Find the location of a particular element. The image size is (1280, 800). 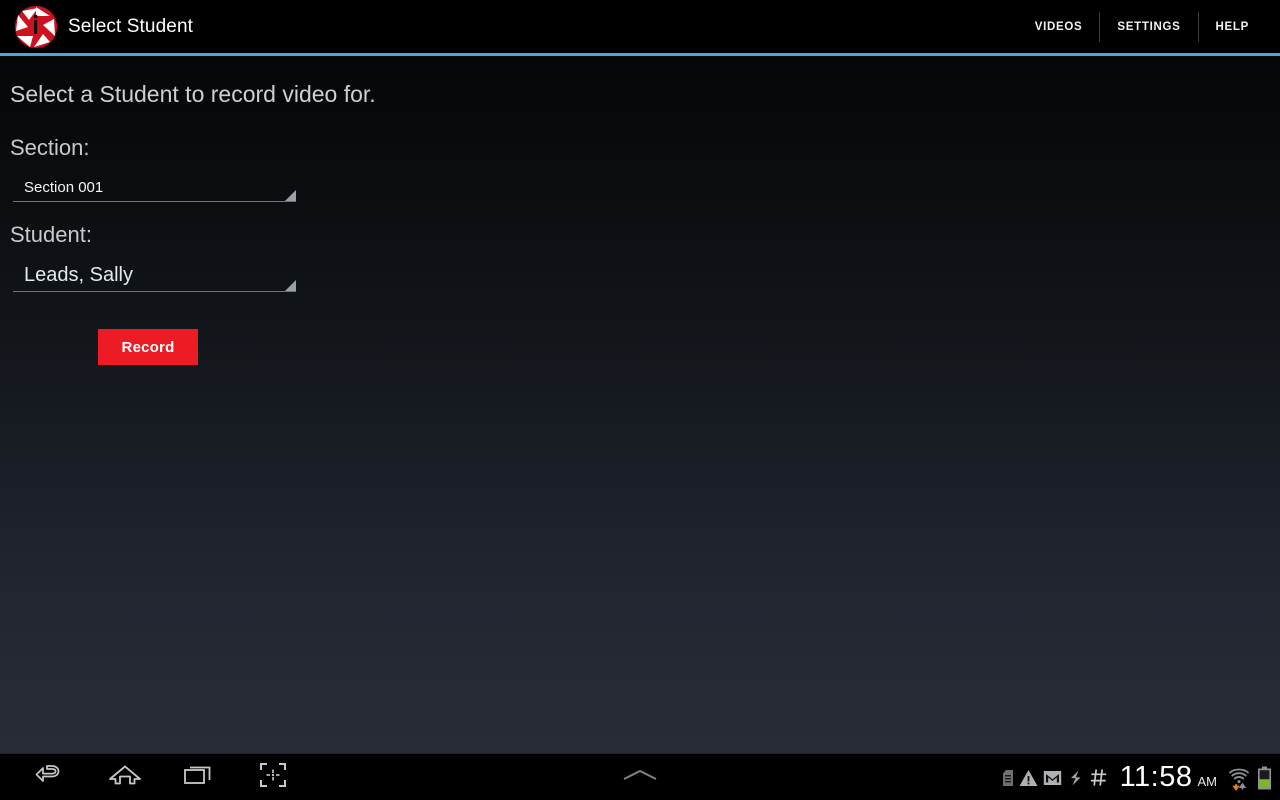

back-button is located at coordinates (51, 777).